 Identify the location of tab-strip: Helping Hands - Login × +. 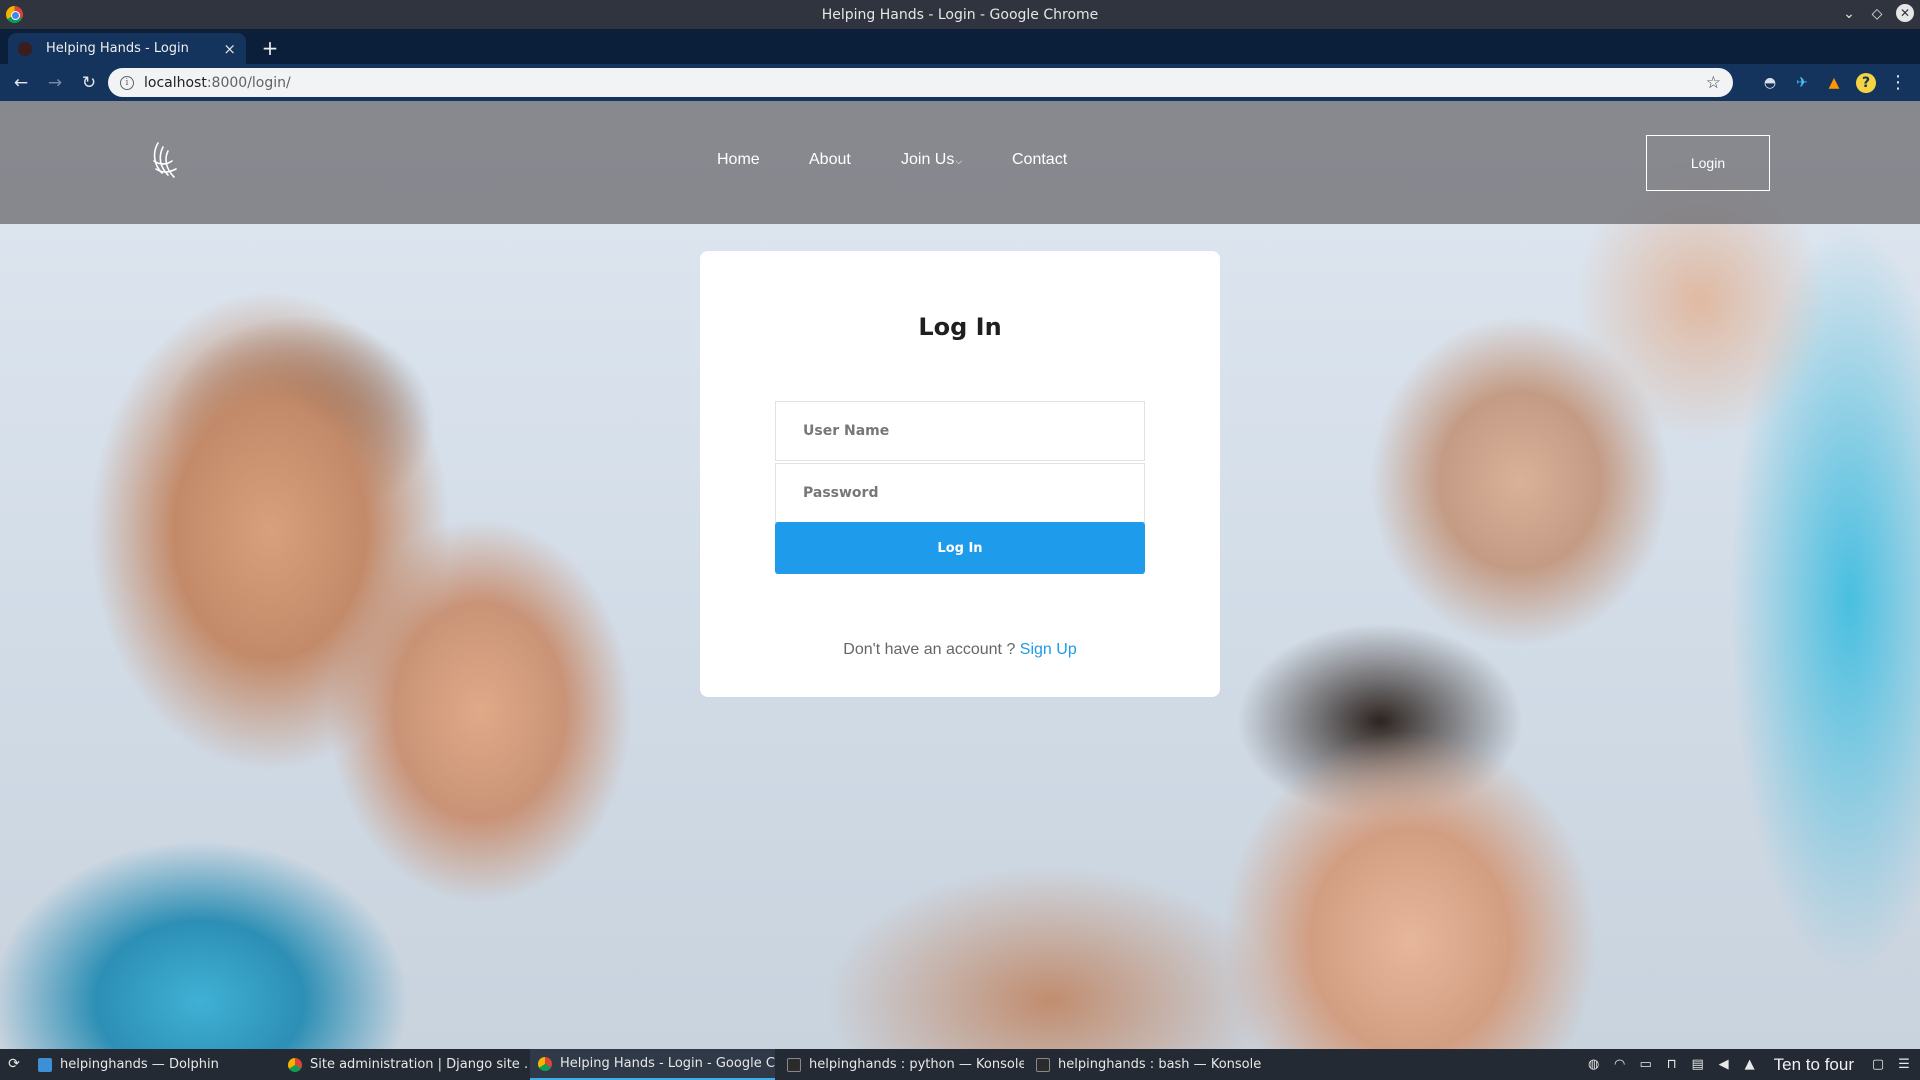
(960, 46).